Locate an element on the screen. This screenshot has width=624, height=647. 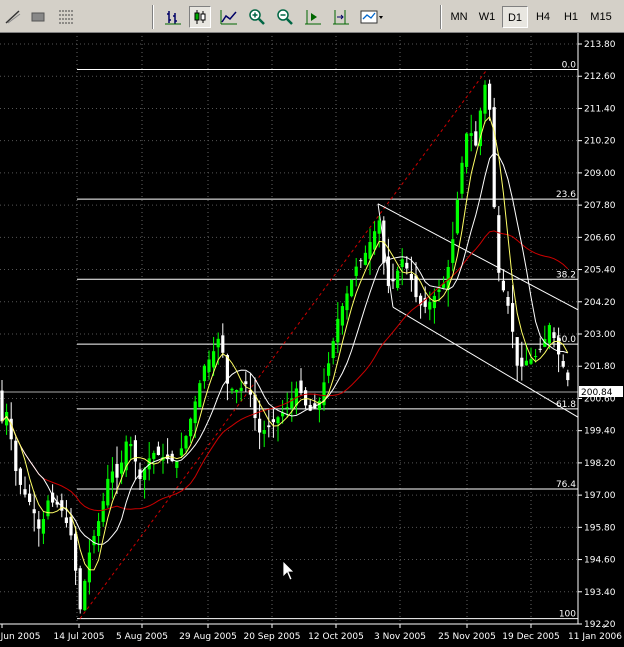
line-study-icon is located at coordinates (13, 17).